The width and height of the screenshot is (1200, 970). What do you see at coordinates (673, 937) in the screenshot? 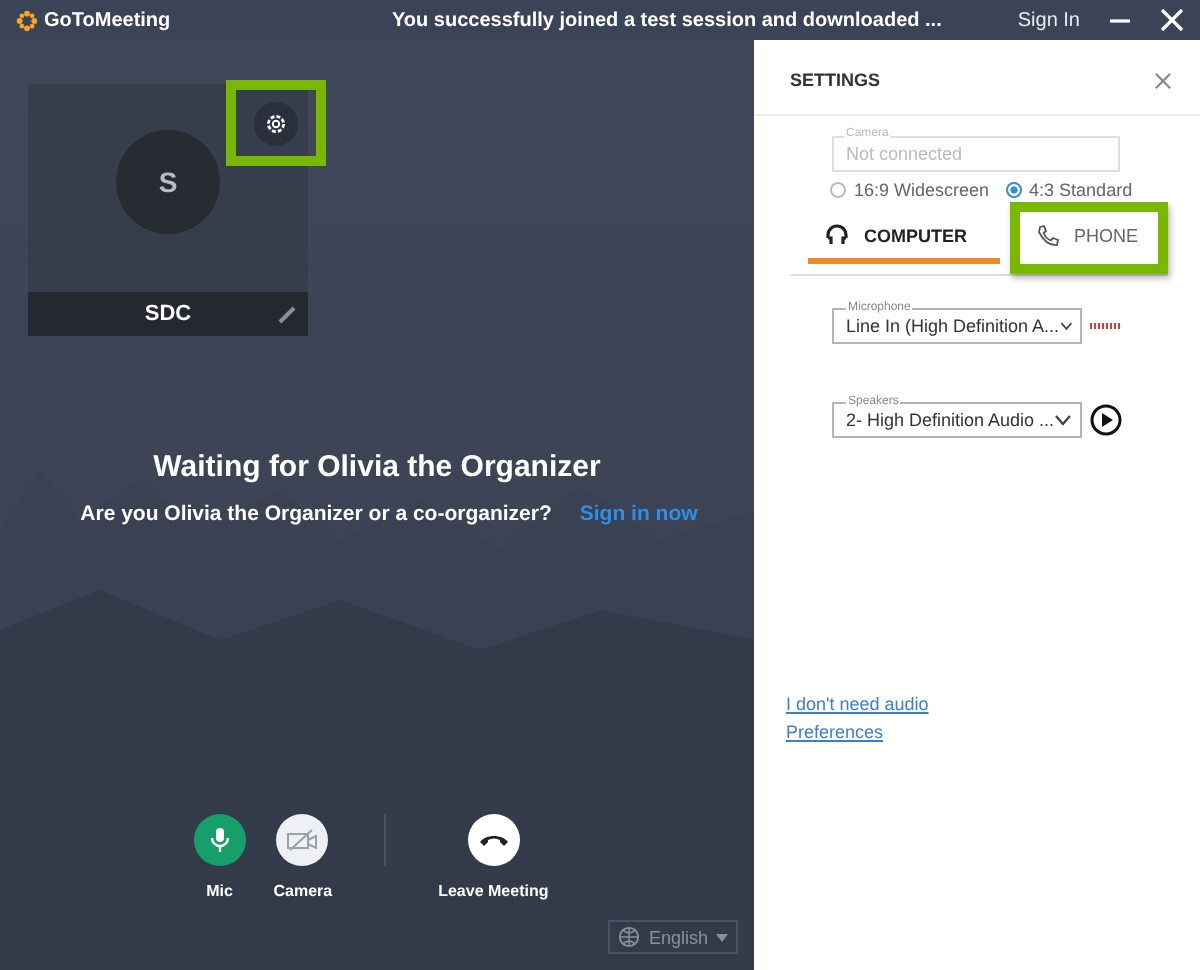
I see `language-dropdown: English` at bounding box center [673, 937].